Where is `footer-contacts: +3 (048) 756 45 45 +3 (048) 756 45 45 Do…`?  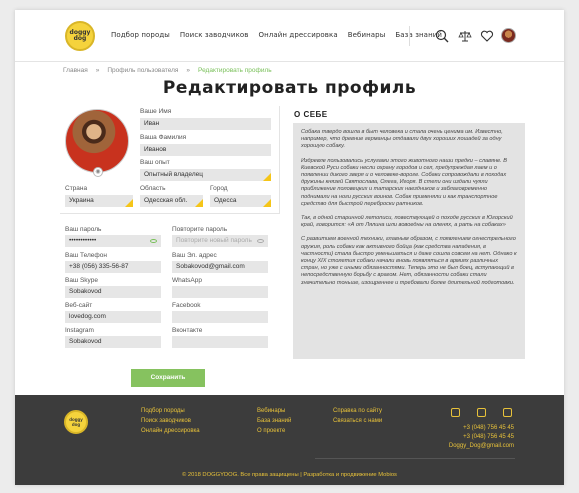 footer-contacts: +3 (048) 756 45 45 +3 (048) 756 45 45 Do… is located at coordinates (481, 437).